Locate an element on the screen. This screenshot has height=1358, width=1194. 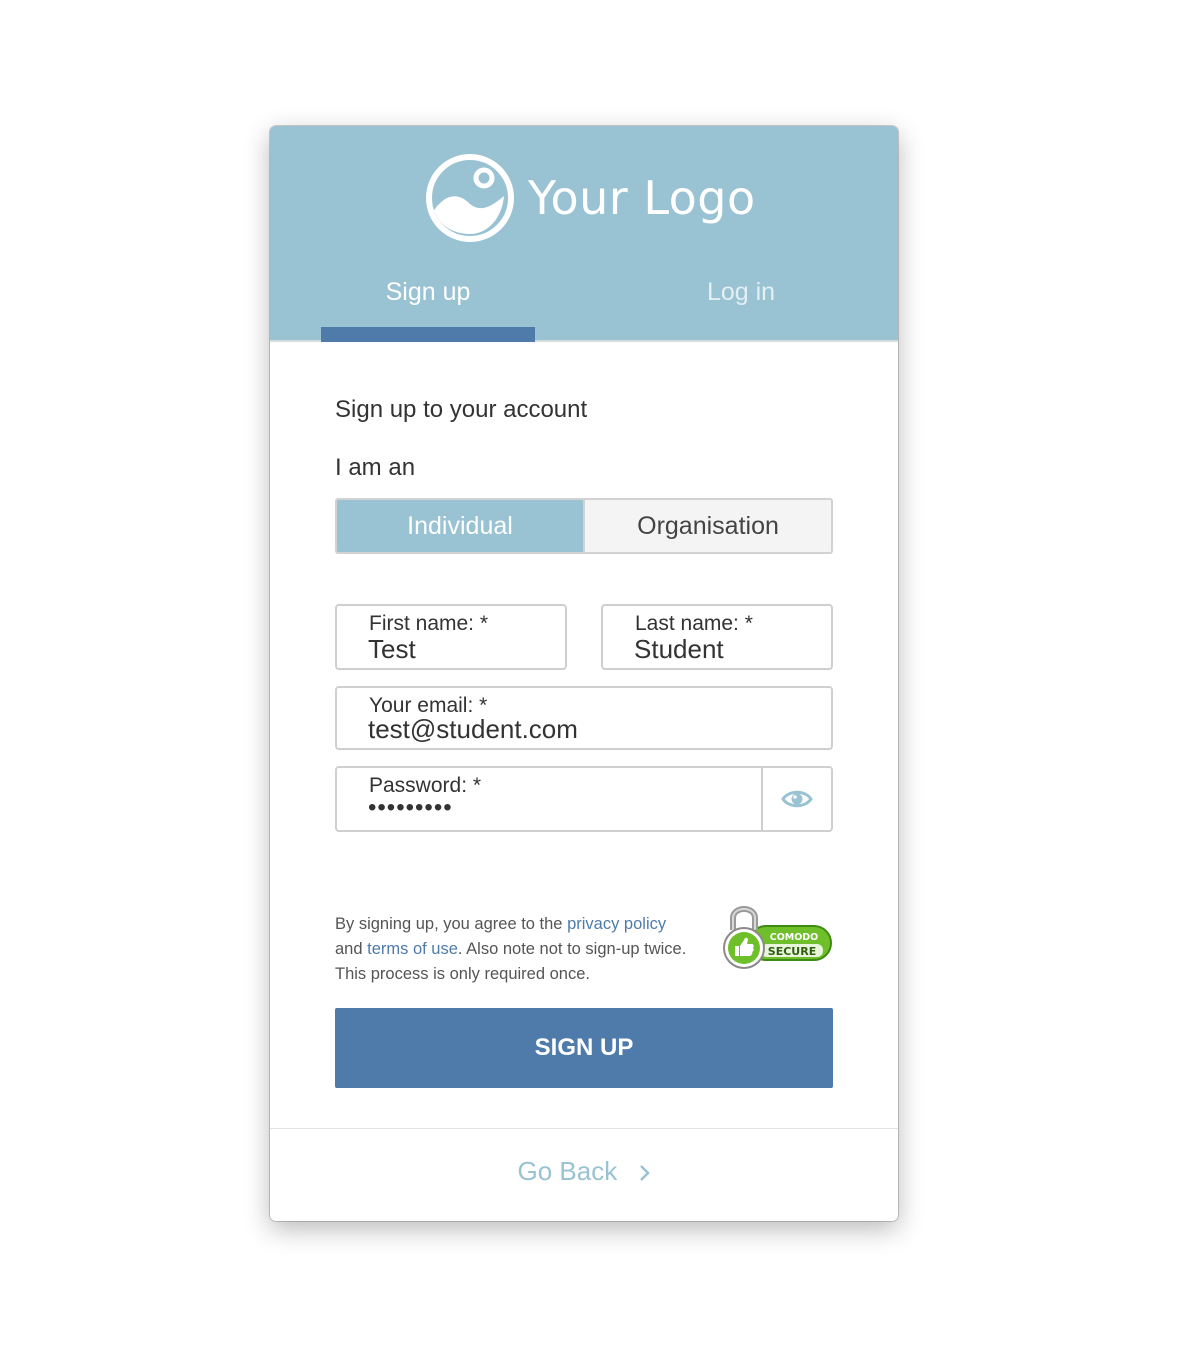
password-value: ••••••••• is located at coordinates (410, 808).